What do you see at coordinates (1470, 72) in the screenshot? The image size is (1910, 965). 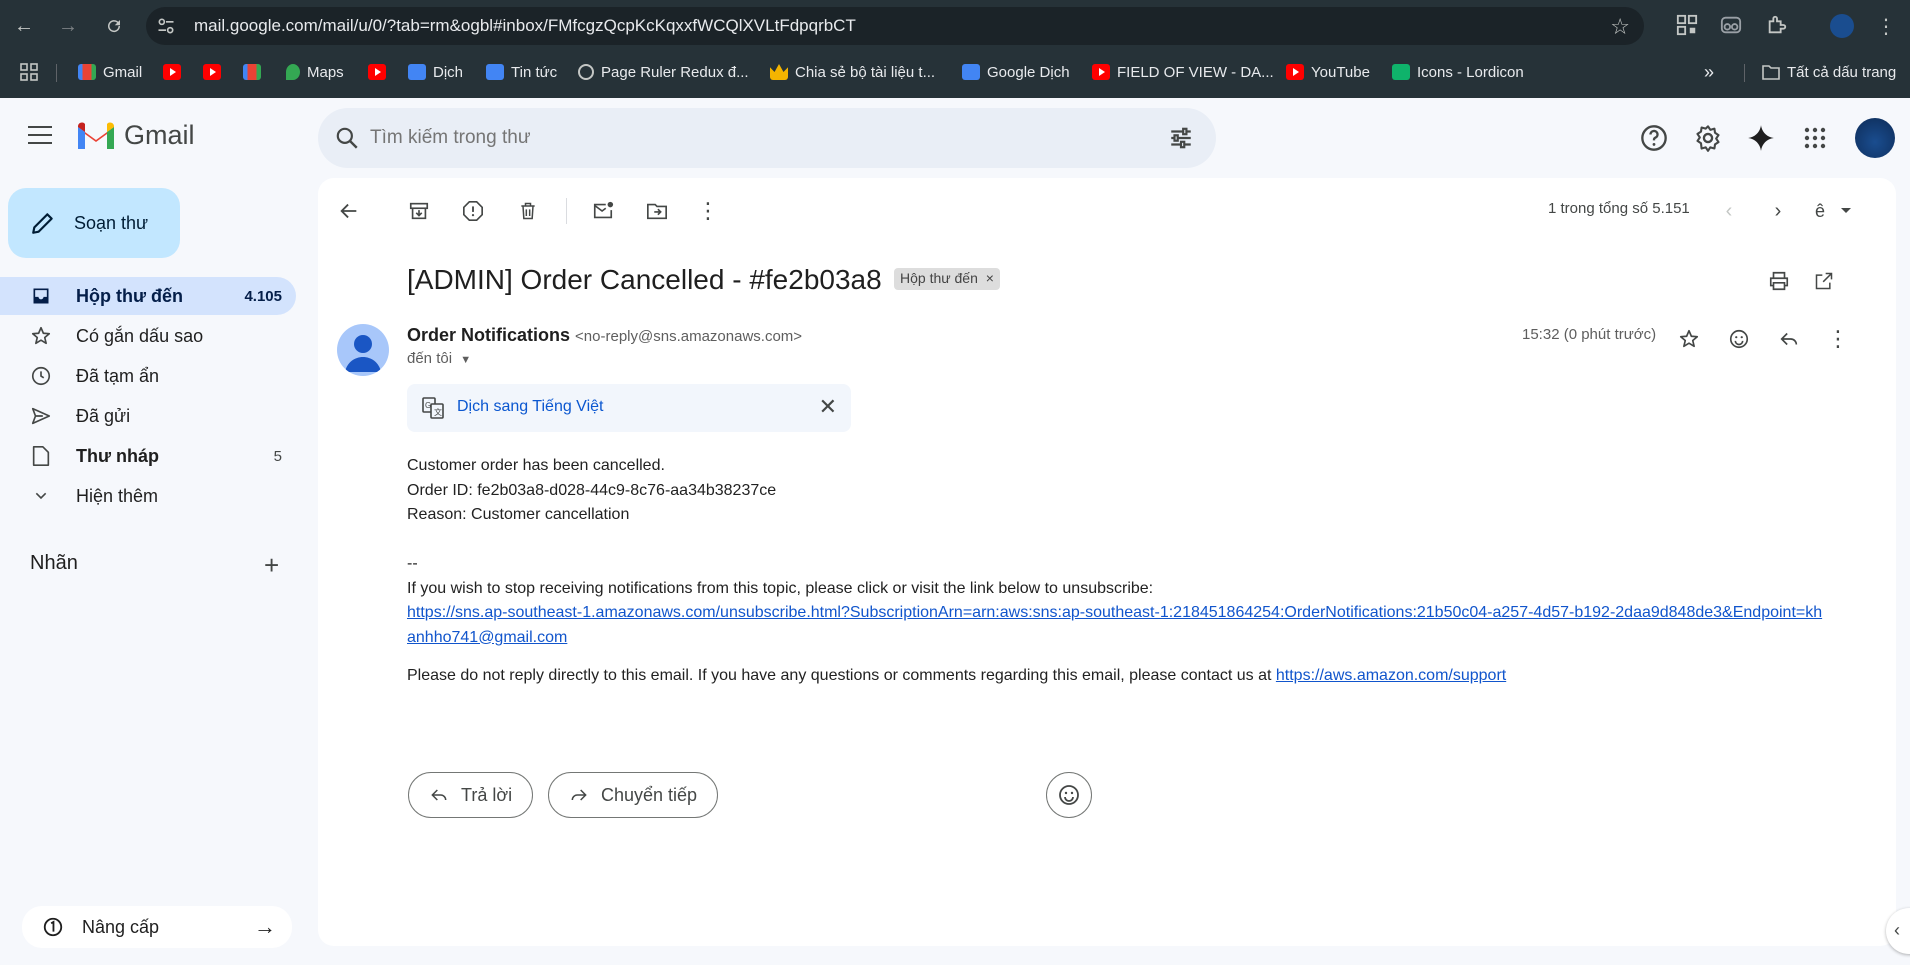 I see `bookmark-label: Icons - Lordicon` at bounding box center [1470, 72].